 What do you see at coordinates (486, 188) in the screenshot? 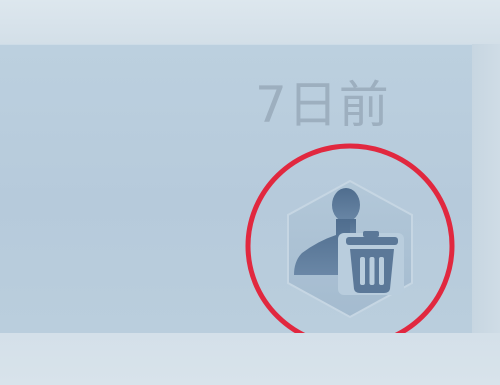
I see `right-margin` at bounding box center [486, 188].